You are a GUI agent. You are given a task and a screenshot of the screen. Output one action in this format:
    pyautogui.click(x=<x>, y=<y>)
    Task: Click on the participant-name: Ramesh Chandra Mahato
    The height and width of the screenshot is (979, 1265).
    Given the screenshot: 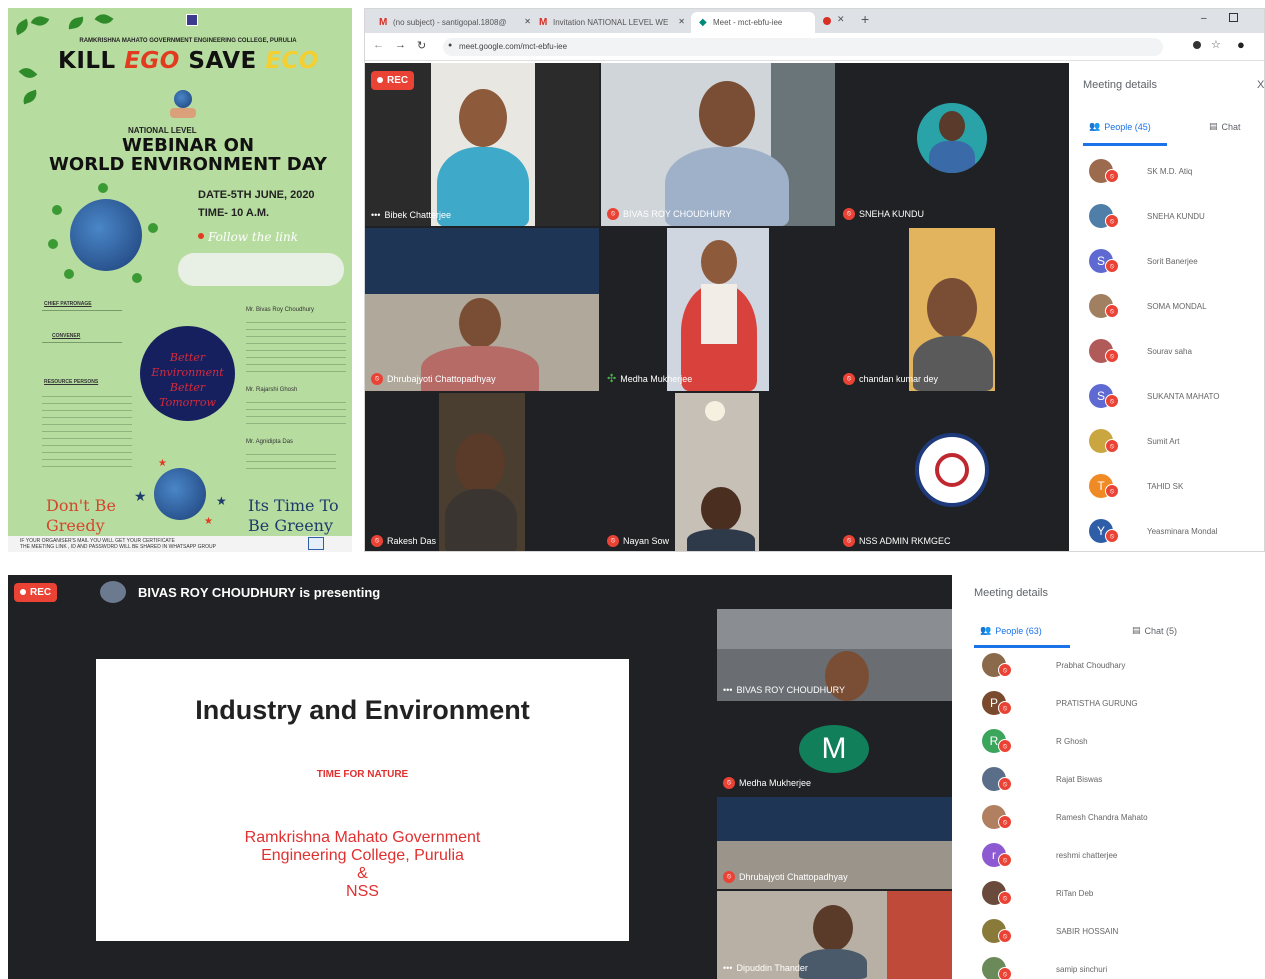 What is the action you would take?
    pyautogui.click(x=1102, y=817)
    